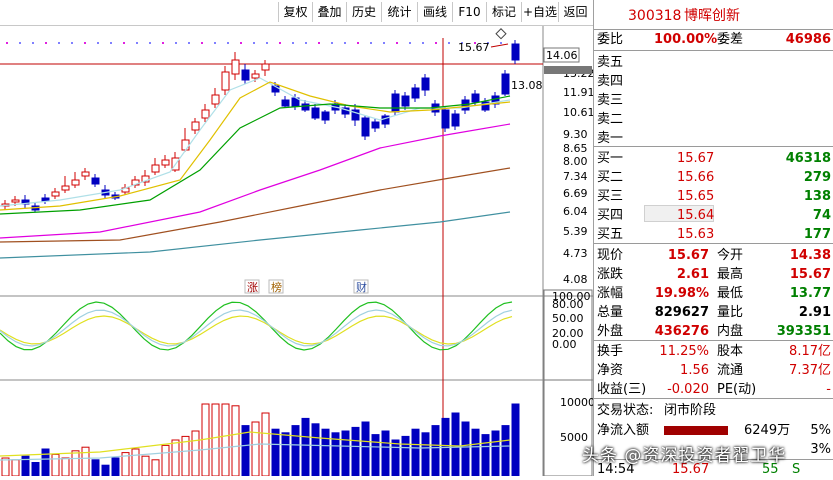 Image resolution: width=833 pixels, height=480 pixels. I want to click on netflow-label: 净流入额, so click(623, 430).